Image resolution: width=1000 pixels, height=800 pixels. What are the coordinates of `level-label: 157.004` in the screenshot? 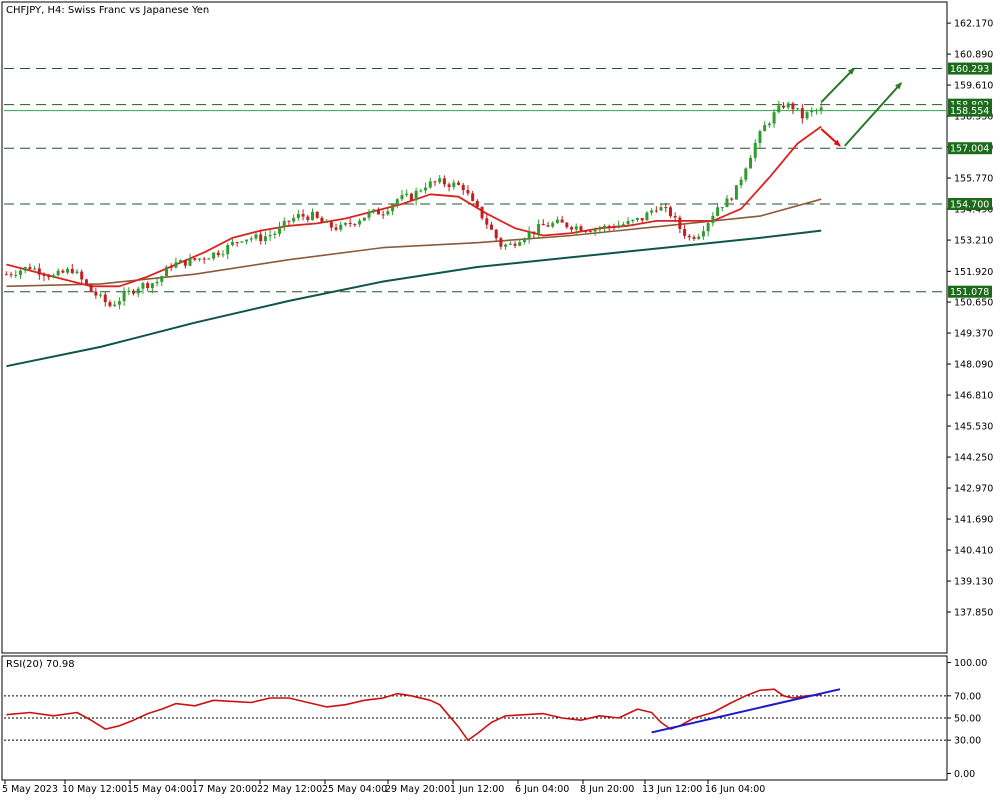 It's located at (969, 149).